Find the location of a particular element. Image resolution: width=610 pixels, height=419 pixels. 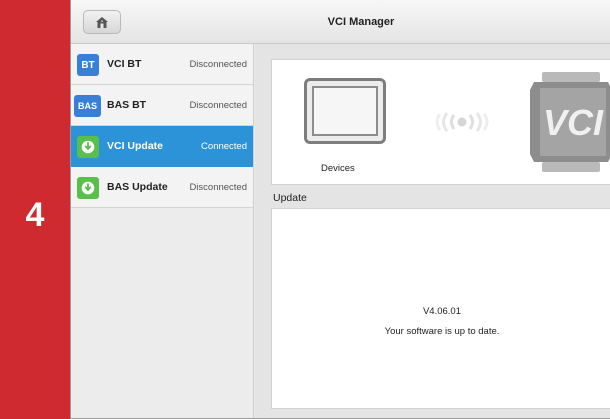

device-item-bas-update: BAS Update Disconnected is located at coordinates (162, 187).